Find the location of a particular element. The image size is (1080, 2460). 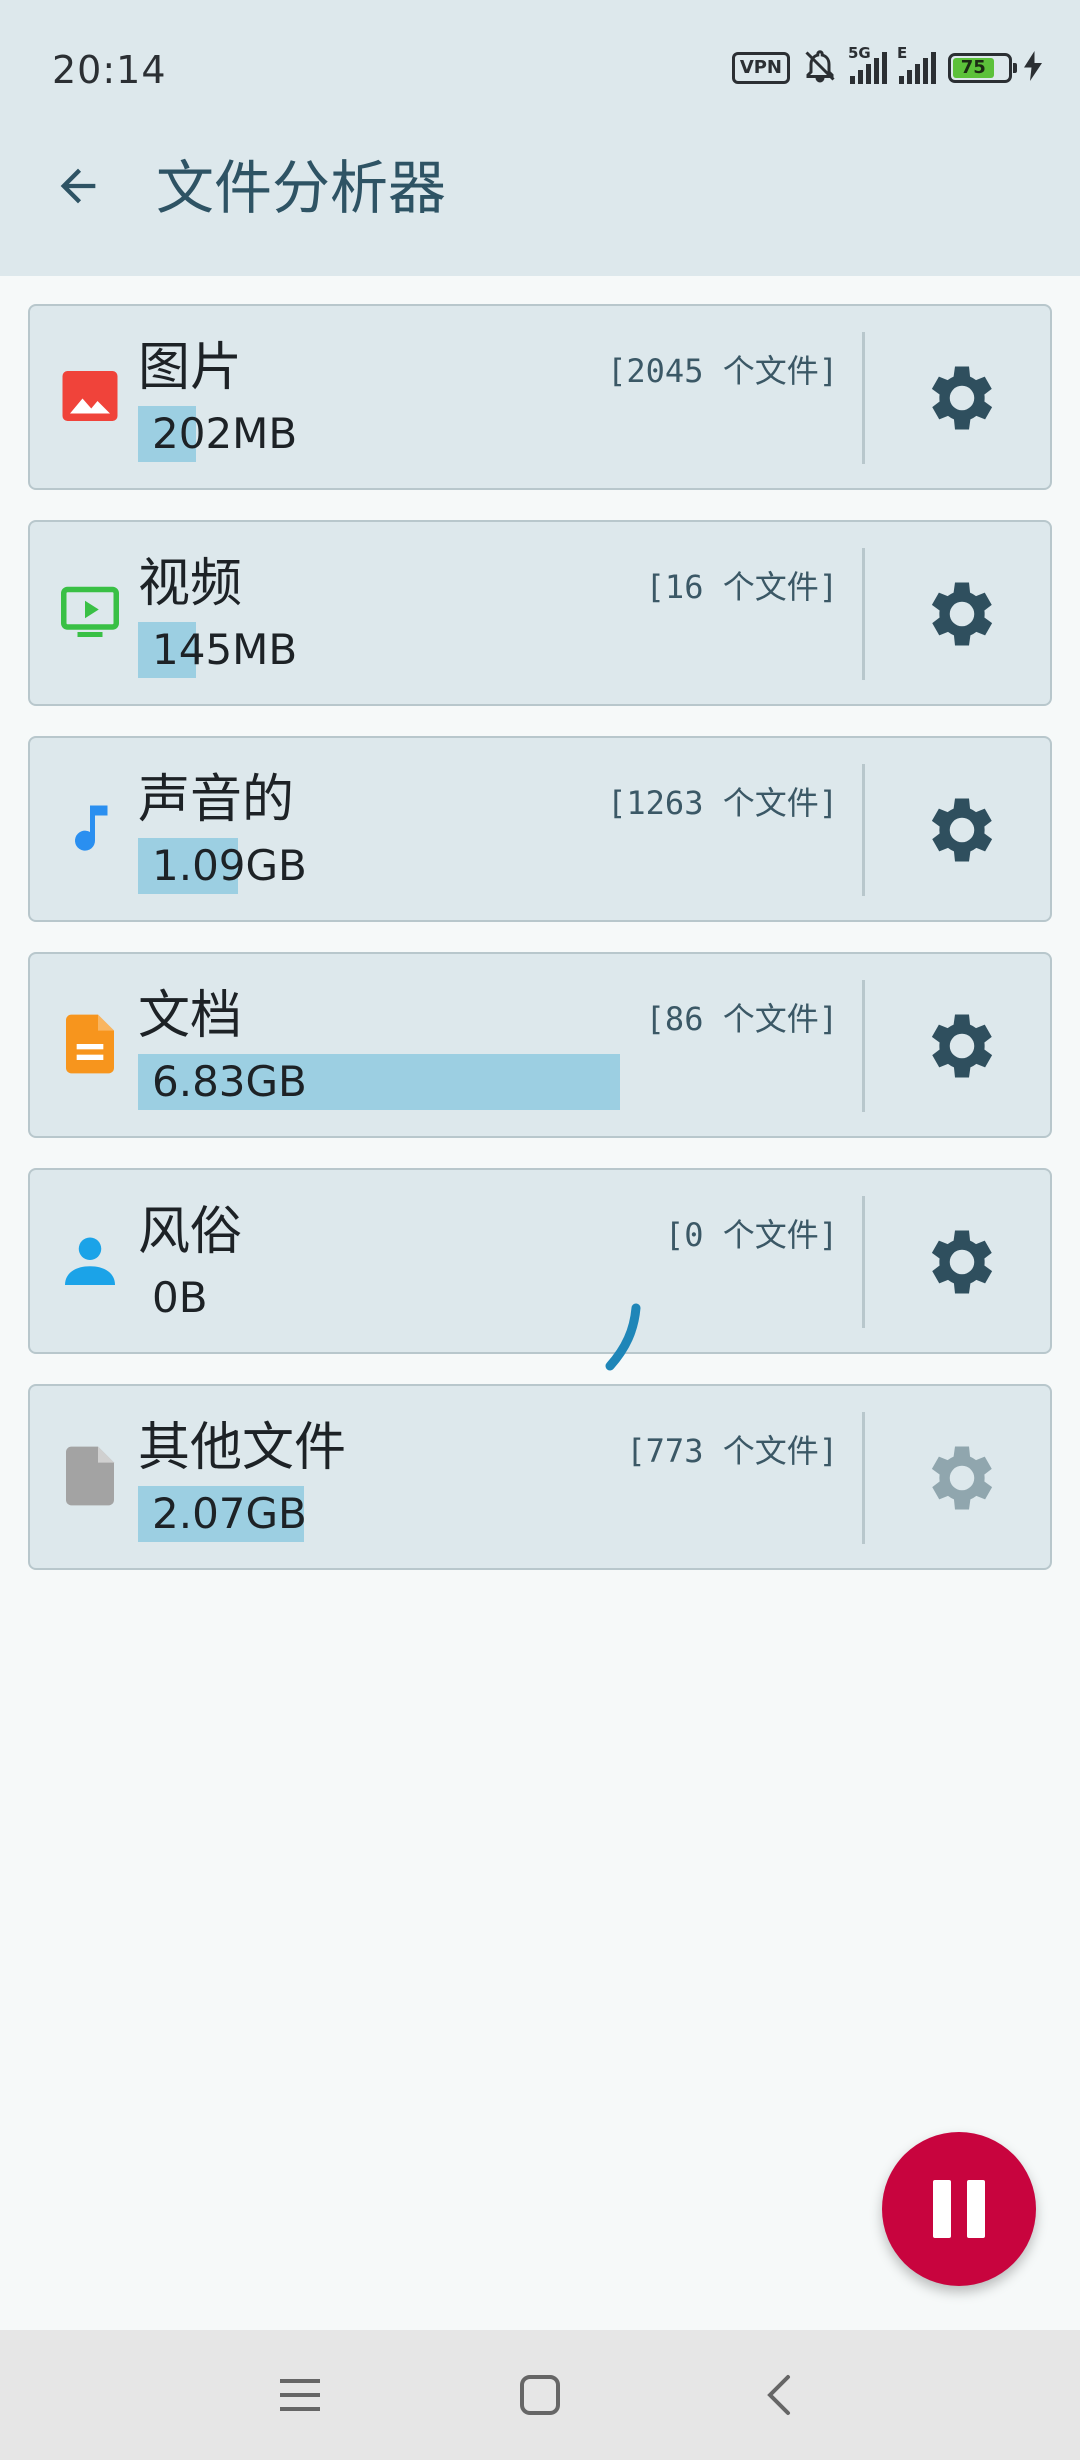

category-card-other-files: 其他文件 [773 个文件] 2.07GB is located at coordinates (540, 1477).